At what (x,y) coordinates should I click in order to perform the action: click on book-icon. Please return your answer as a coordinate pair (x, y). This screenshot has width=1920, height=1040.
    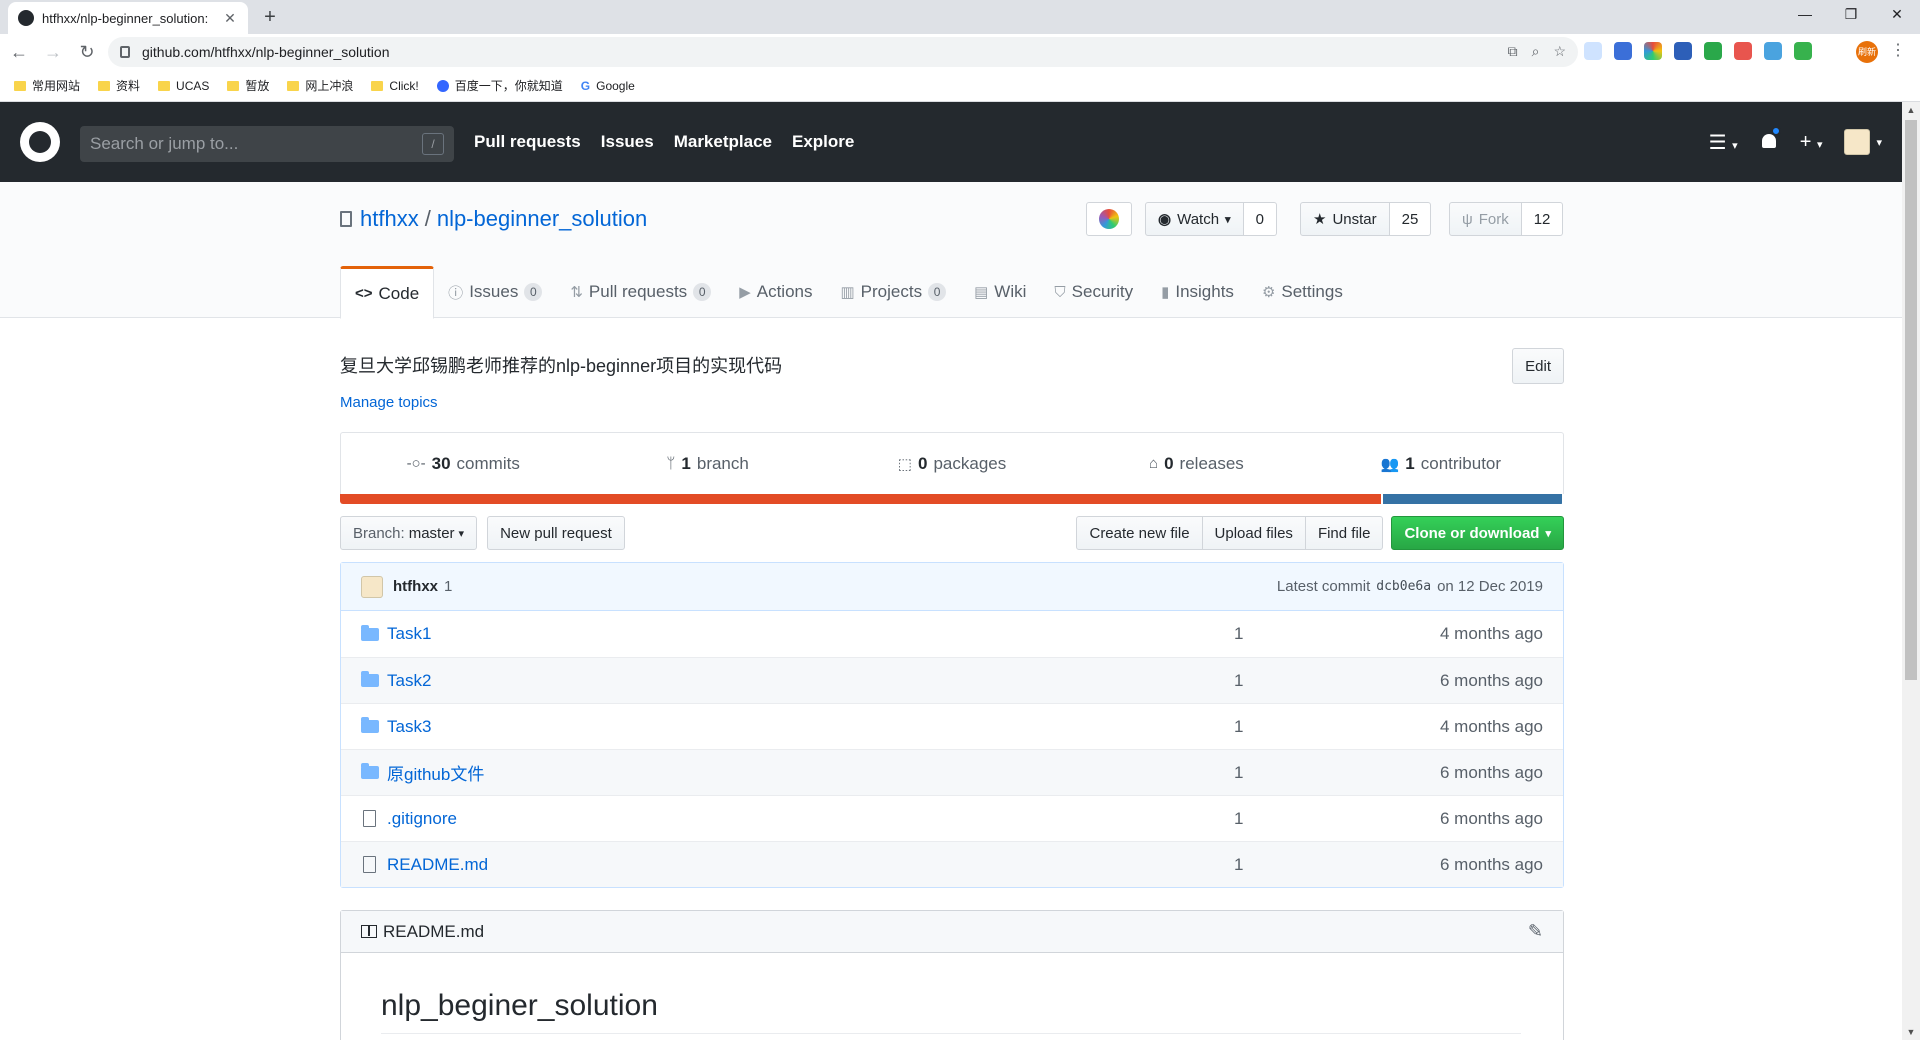
    Looking at the image, I should click on (369, 931).